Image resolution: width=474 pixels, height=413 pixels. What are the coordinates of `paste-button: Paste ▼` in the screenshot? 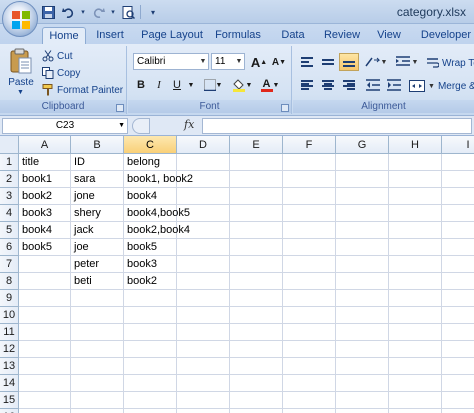 It's located at (21, 72).